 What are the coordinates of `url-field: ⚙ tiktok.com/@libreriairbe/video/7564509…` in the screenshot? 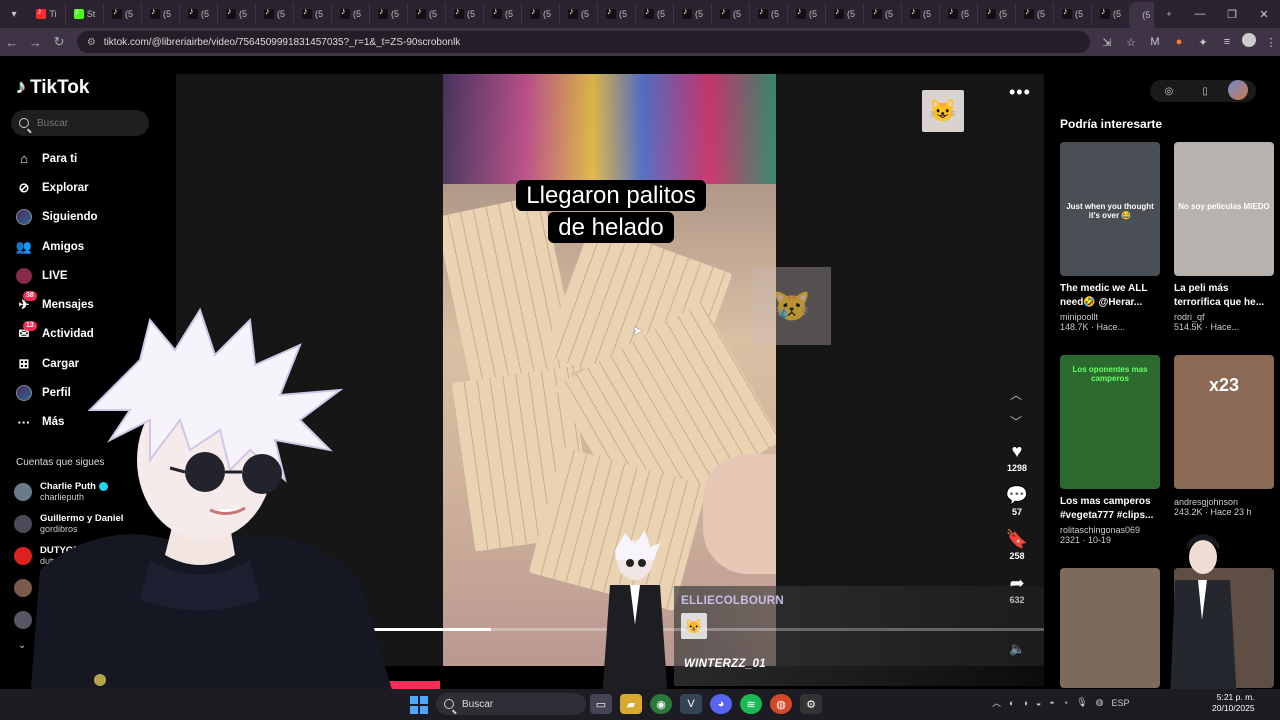 It's located at (583, 42).